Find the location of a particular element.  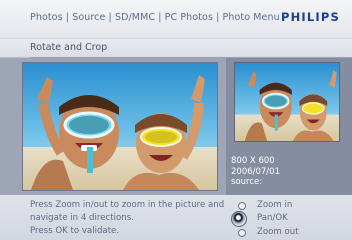

preview-thumbnail is located at coordinates (287, 102).